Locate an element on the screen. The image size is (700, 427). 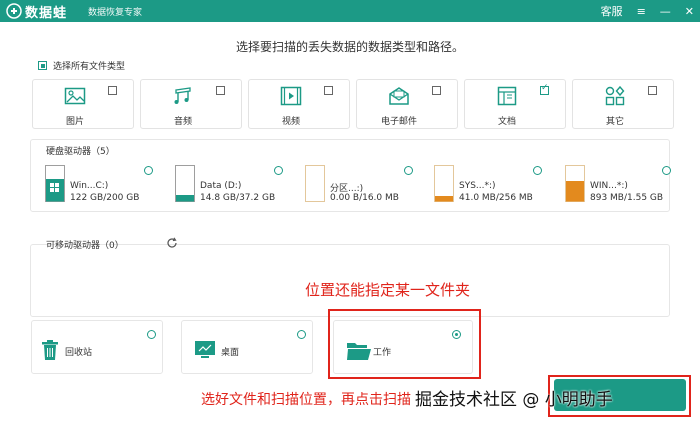
email-icon is located at coordinates (399, 96).